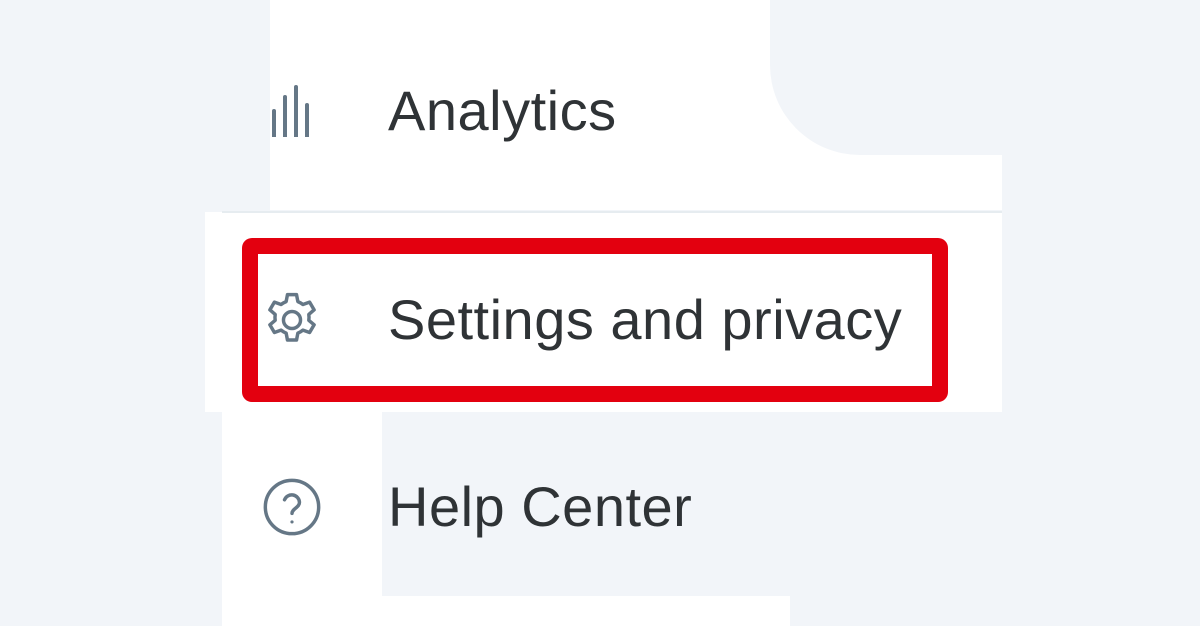 The width and height of the screenshot is (1200, 626). I want to click on menu-item-analytics: Analytics, so click(438, 110).